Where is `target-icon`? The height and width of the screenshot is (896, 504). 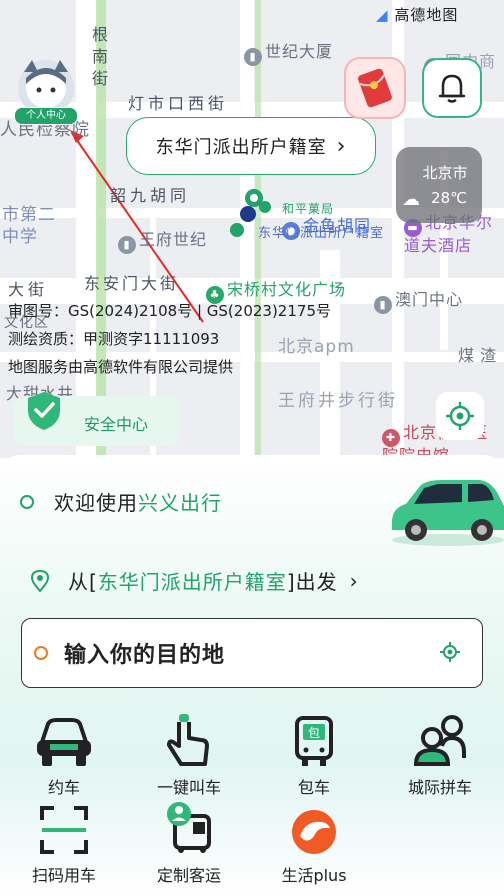 target-icon is located at coordinates (450, 652).